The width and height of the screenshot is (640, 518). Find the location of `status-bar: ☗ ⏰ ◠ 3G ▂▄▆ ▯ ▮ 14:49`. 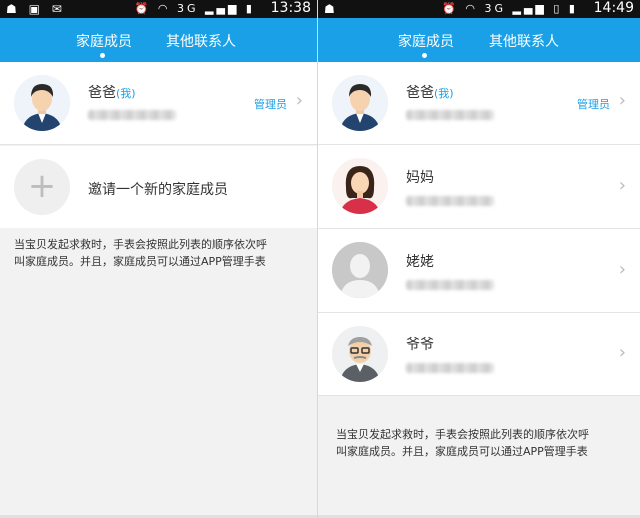

status-bar: ☗ ⏰ ◠ 3G ▂▄▆ ▯ ▮ 14:49 is located at coordinates (479, 9).